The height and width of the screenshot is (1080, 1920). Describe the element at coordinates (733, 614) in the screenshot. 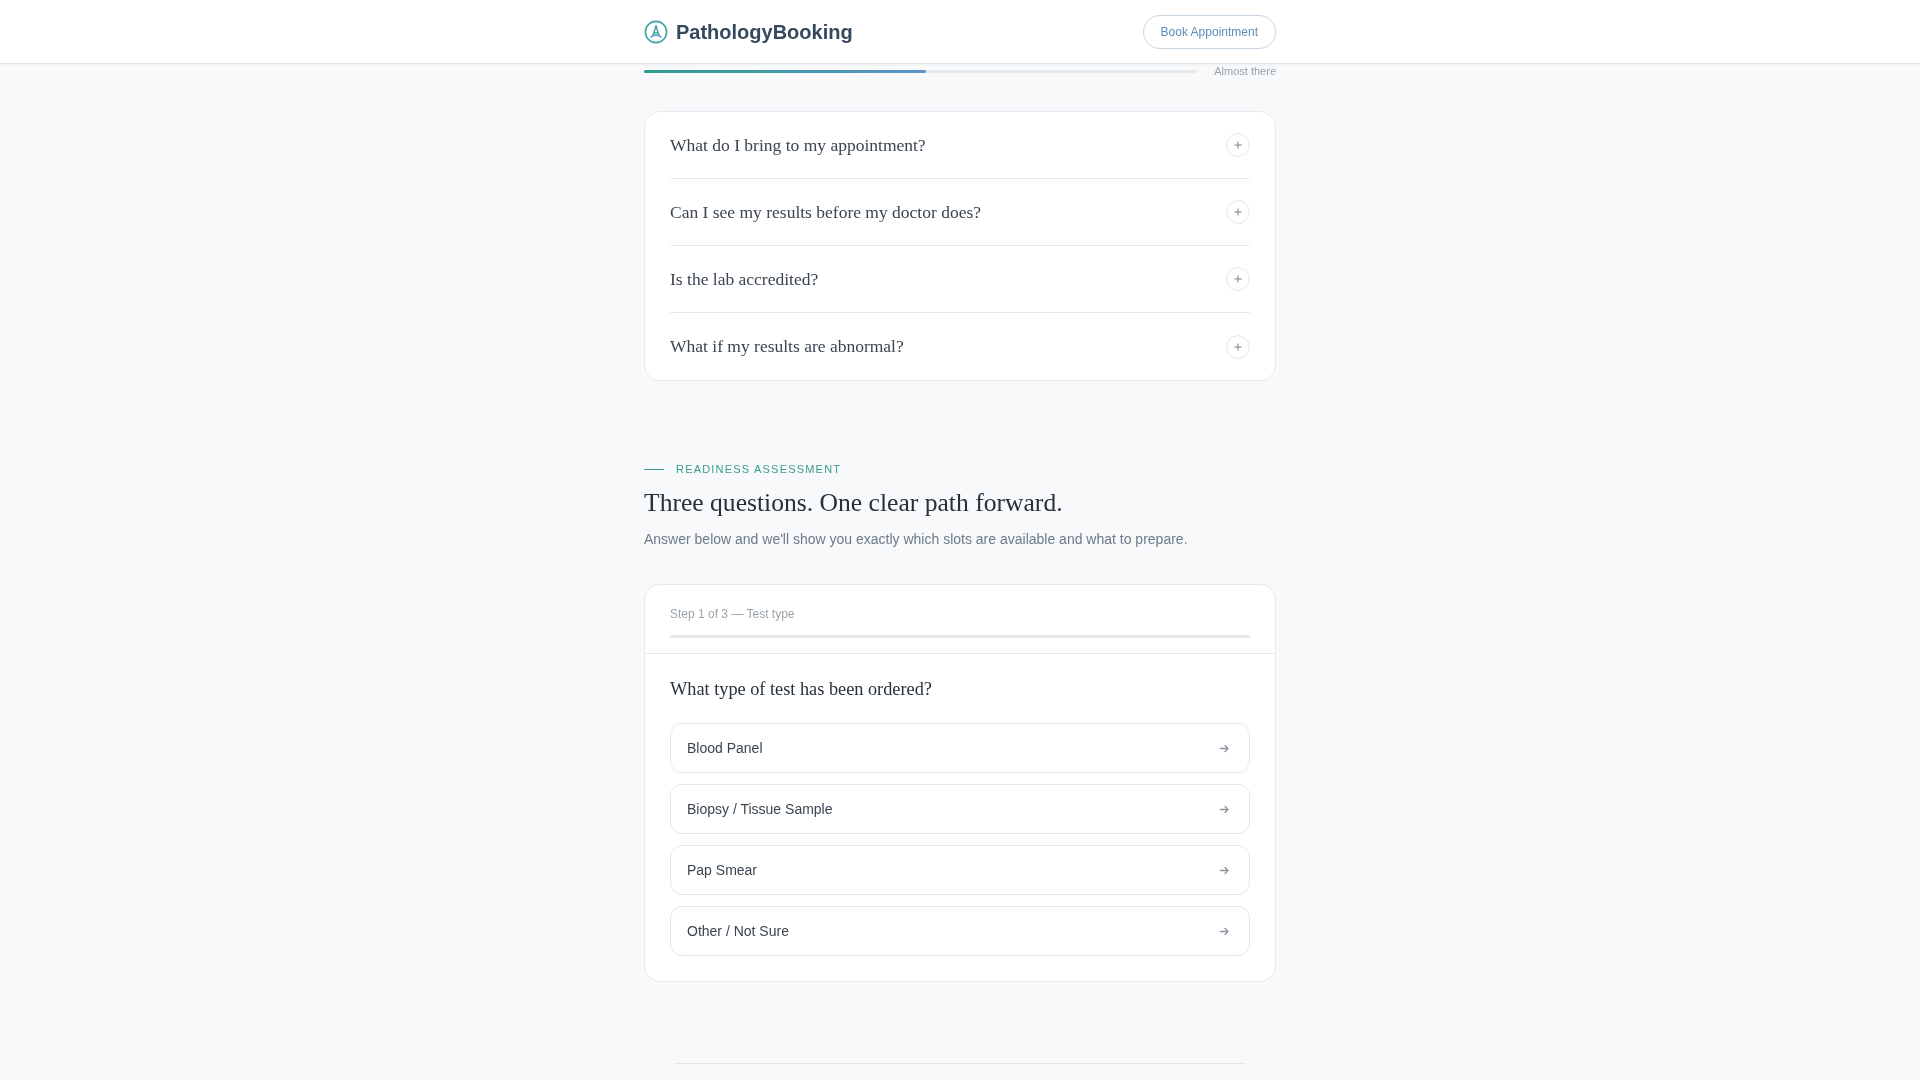

I see `step-label: Step 1 of 3 — Test type` at that location.